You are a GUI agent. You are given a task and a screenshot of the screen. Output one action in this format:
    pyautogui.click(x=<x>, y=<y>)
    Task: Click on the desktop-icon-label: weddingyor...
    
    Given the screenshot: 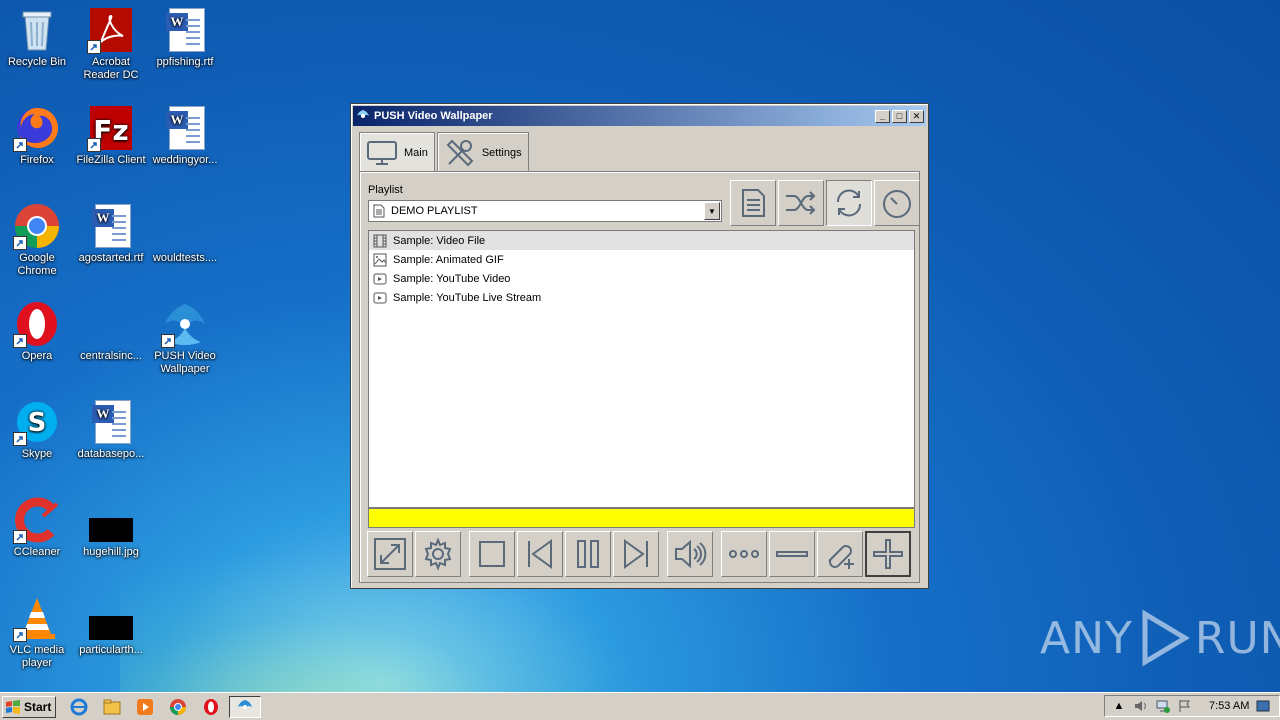 What is the action you would take?
    pyautogui.click(x=185, y=160)
    